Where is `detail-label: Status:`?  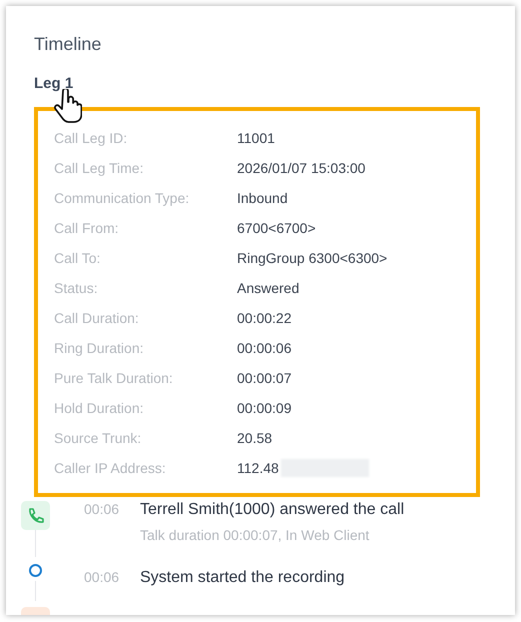 detail-label: Status: is located at coordinates (76, 288).